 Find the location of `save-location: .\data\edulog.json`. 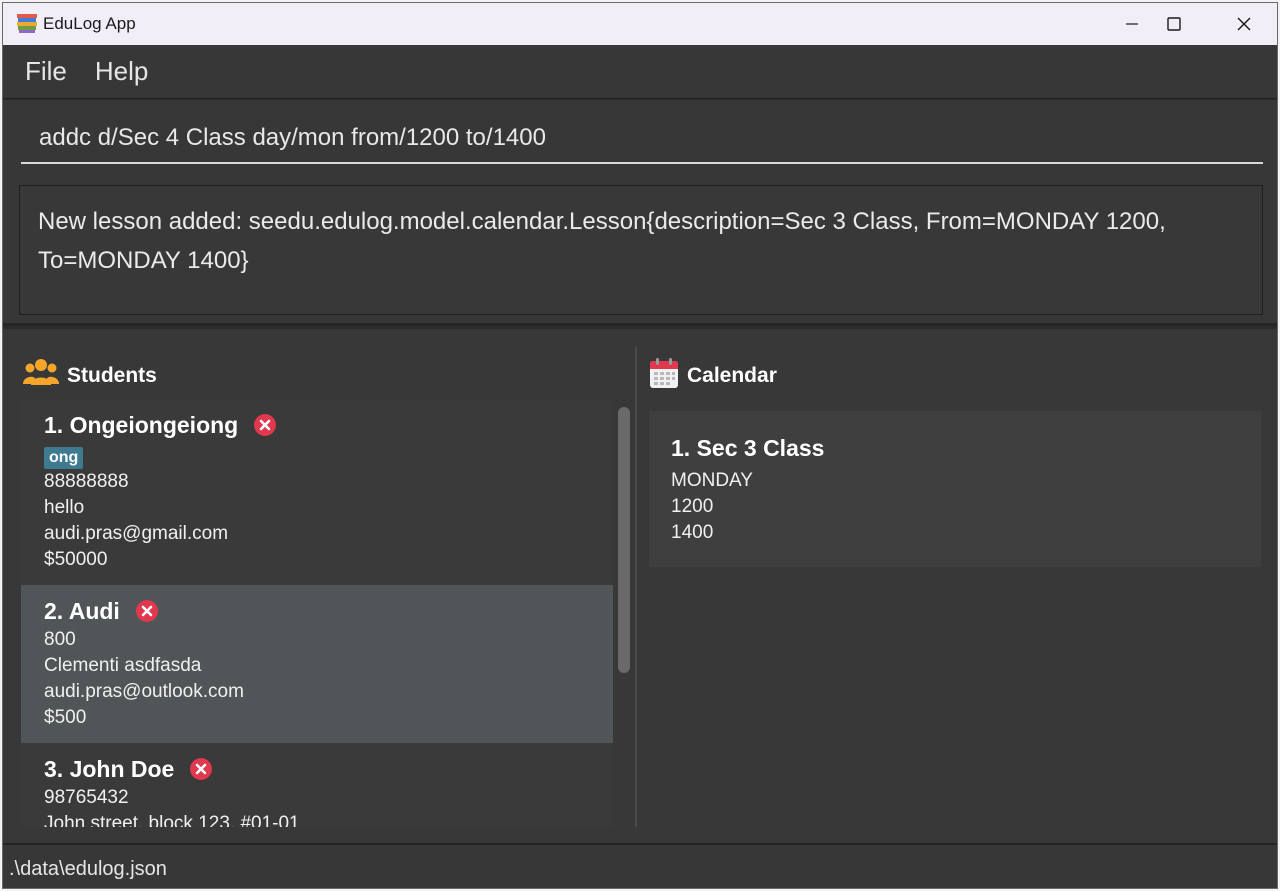

save-location: .\data\edulog.json is located at coordinates (88, 869).